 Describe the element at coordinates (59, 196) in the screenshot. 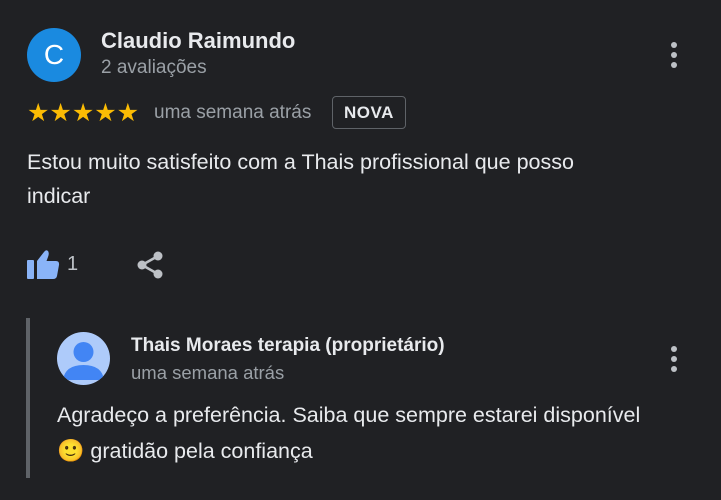

I see `review-text-line: indicar` at that location.